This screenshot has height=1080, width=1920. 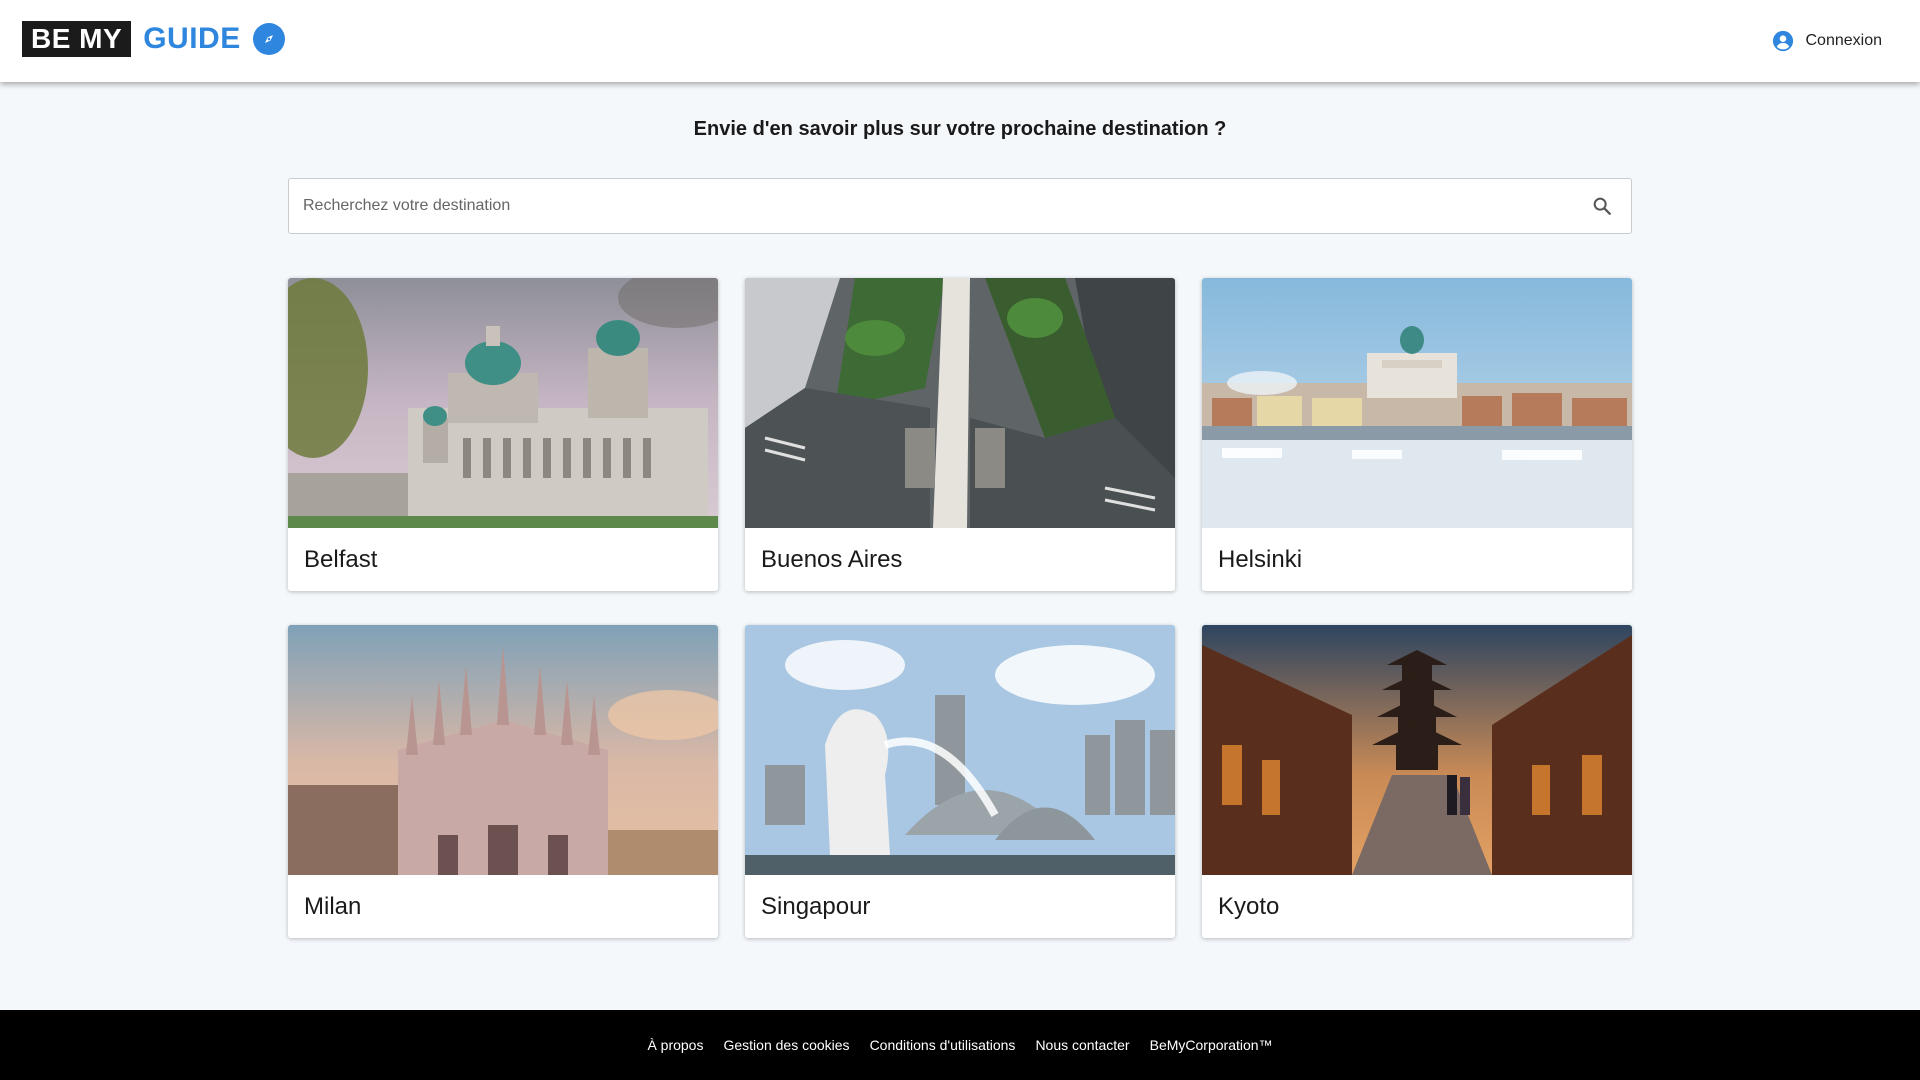 I want to click on destination-card-singapour: Singapour, so click(x=960, y=781).